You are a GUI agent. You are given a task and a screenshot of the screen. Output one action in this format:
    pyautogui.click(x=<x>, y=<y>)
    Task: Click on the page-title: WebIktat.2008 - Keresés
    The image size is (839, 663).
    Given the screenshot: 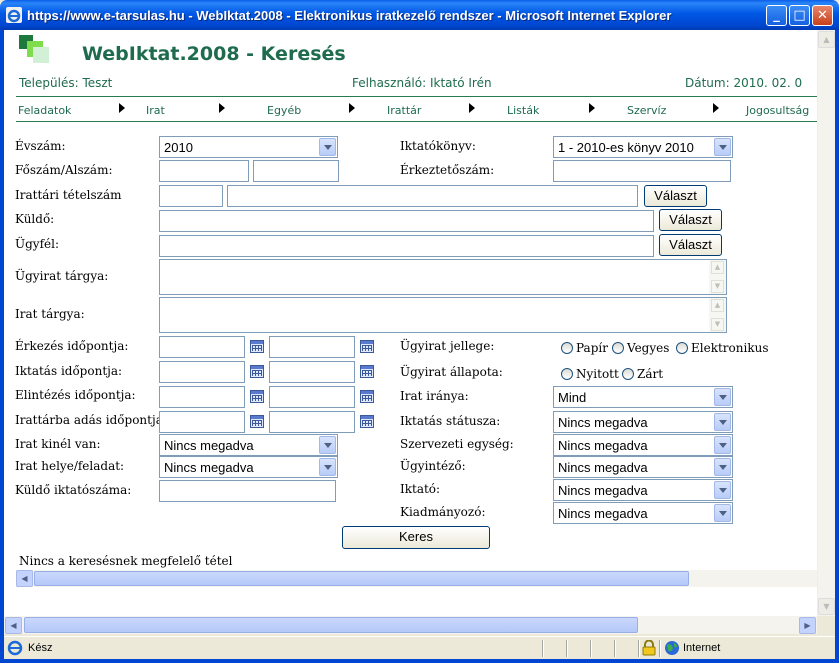 What is the action you would take?
    pyautogui.click(x=214, y=54)
    